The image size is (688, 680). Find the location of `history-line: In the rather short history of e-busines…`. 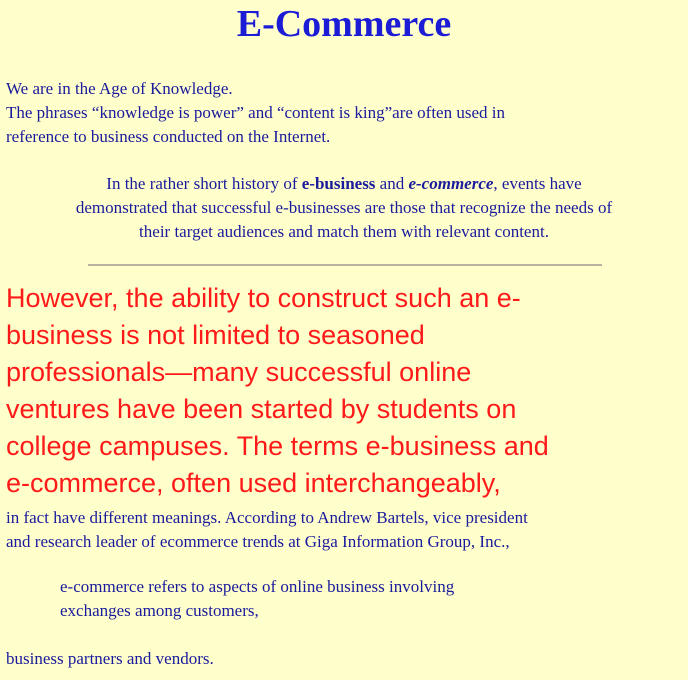

history-line: In the rather short history of e-busines… is located at coordinates (344, 184).